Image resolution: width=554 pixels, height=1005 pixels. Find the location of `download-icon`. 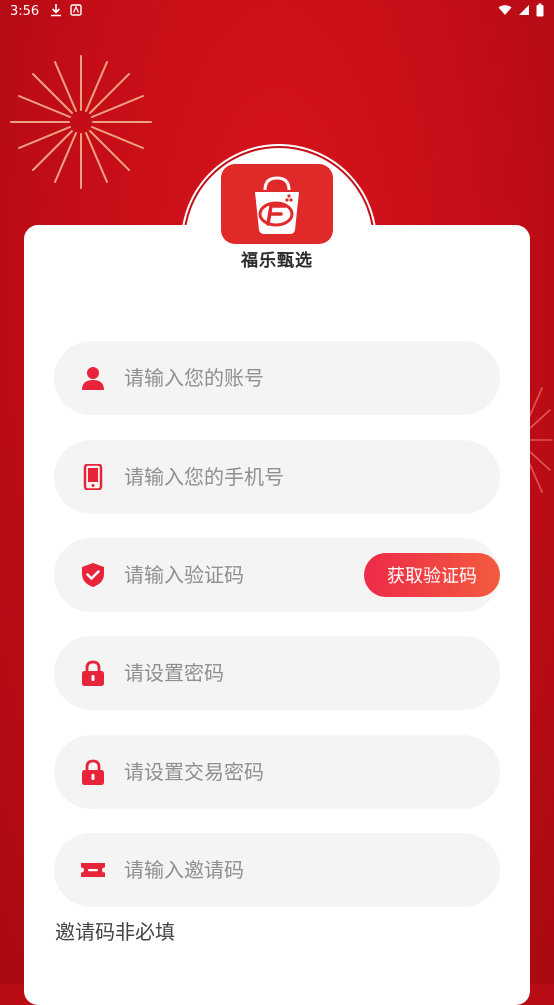

download-icon is located at coordinates (56, 10).